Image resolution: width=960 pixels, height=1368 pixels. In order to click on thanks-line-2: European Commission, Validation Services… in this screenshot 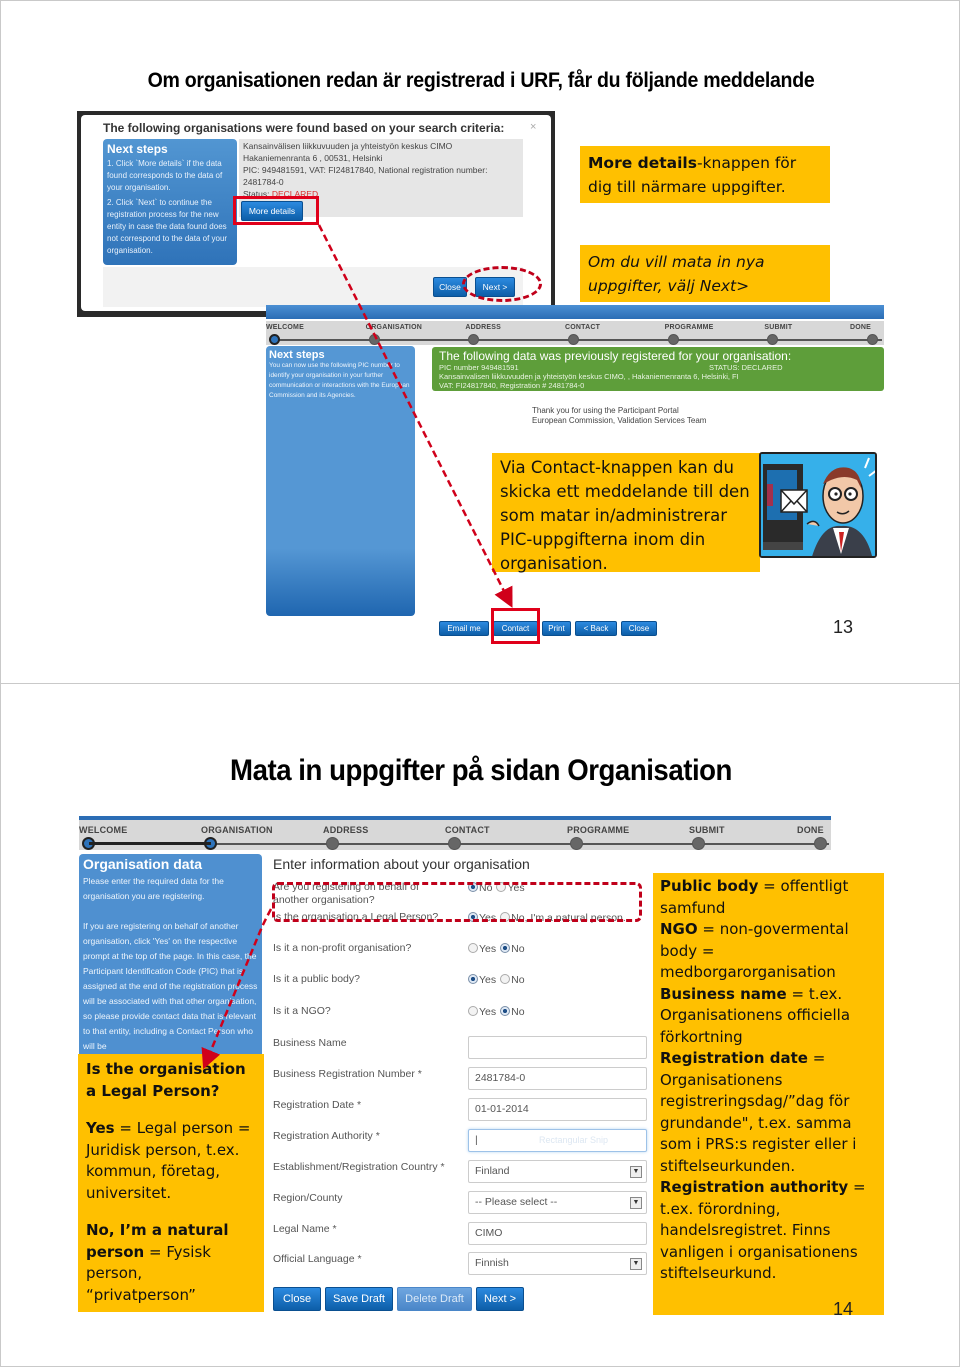, I will do `click(619, 420)`.